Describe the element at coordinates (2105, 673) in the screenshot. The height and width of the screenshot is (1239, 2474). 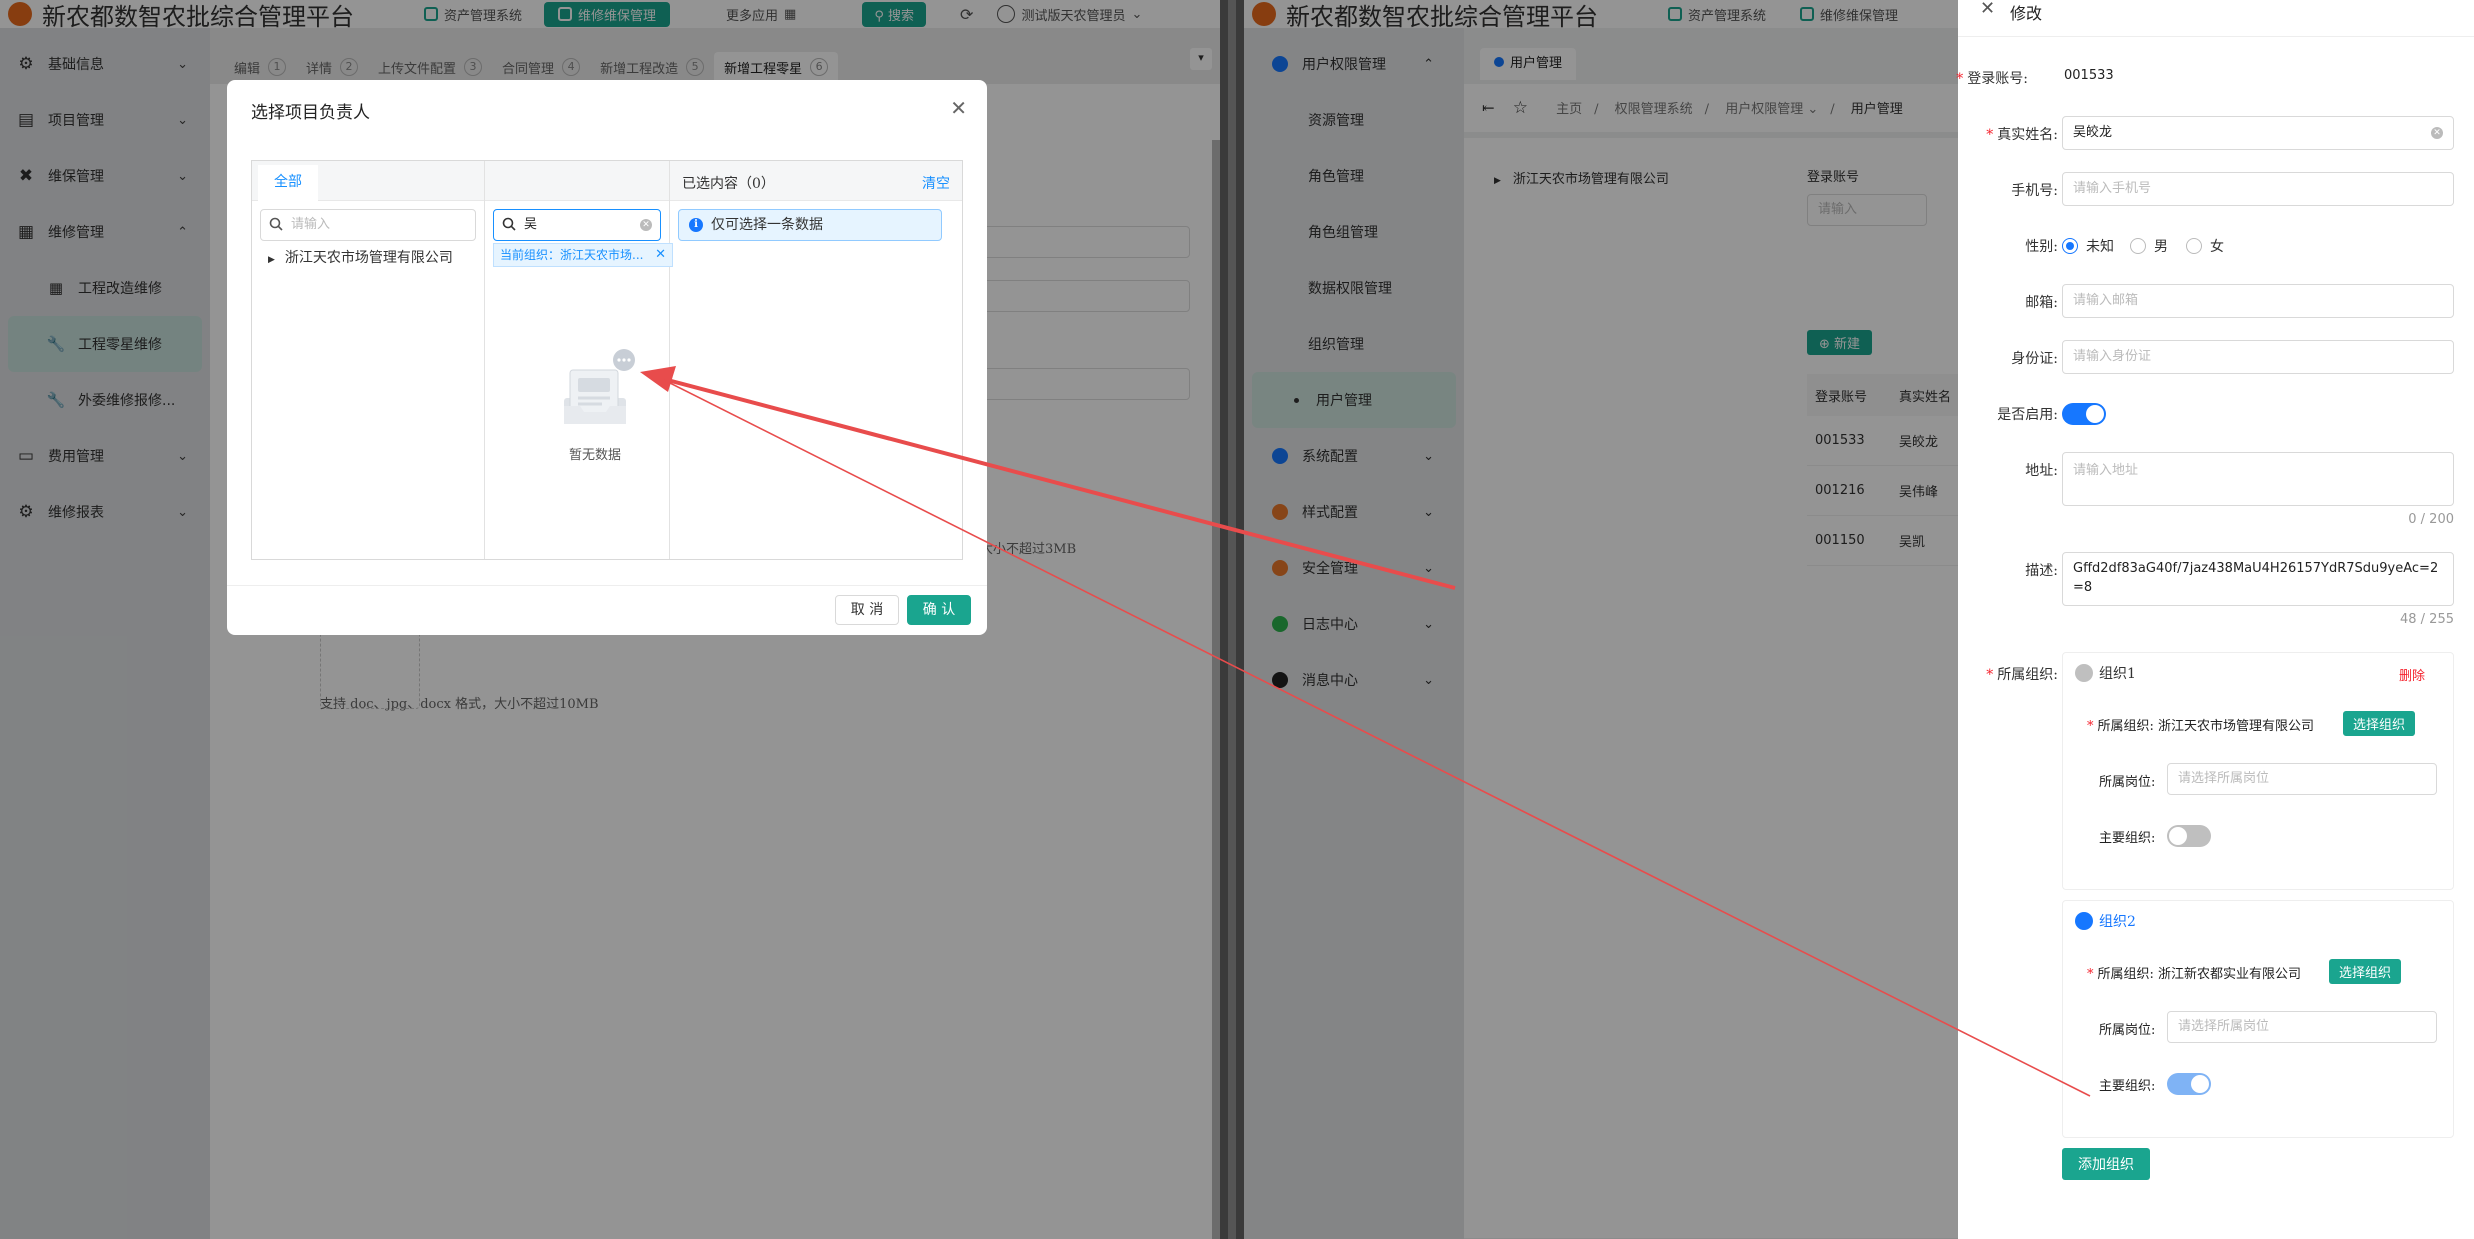
I see `org-card-header: 组织1` at that location.